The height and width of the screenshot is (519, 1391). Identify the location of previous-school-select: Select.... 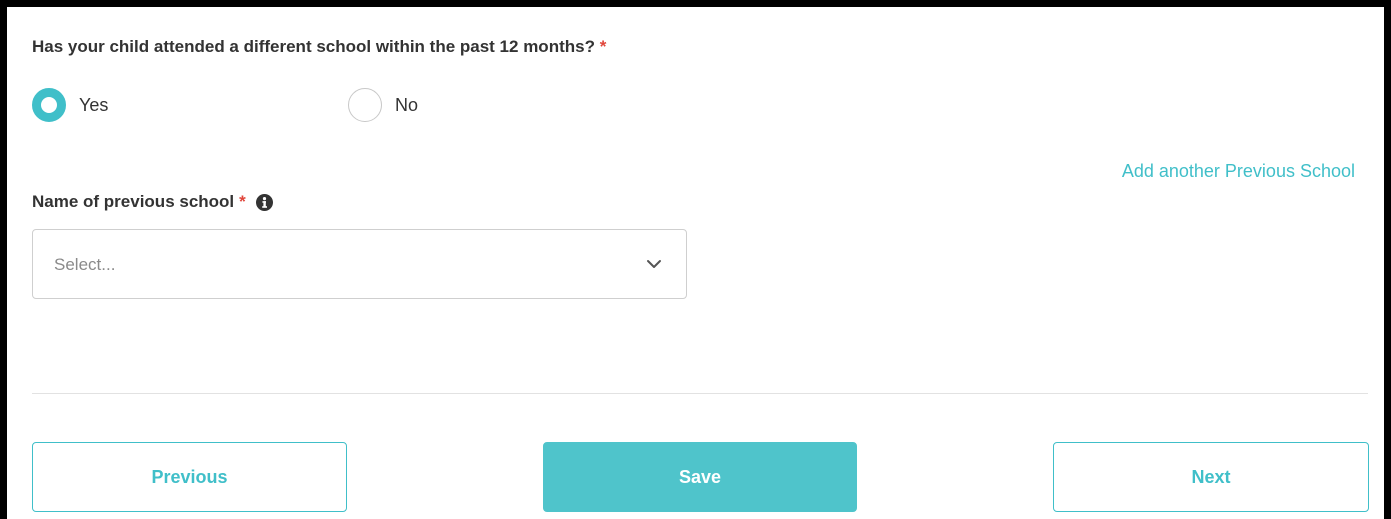
(359, 264).